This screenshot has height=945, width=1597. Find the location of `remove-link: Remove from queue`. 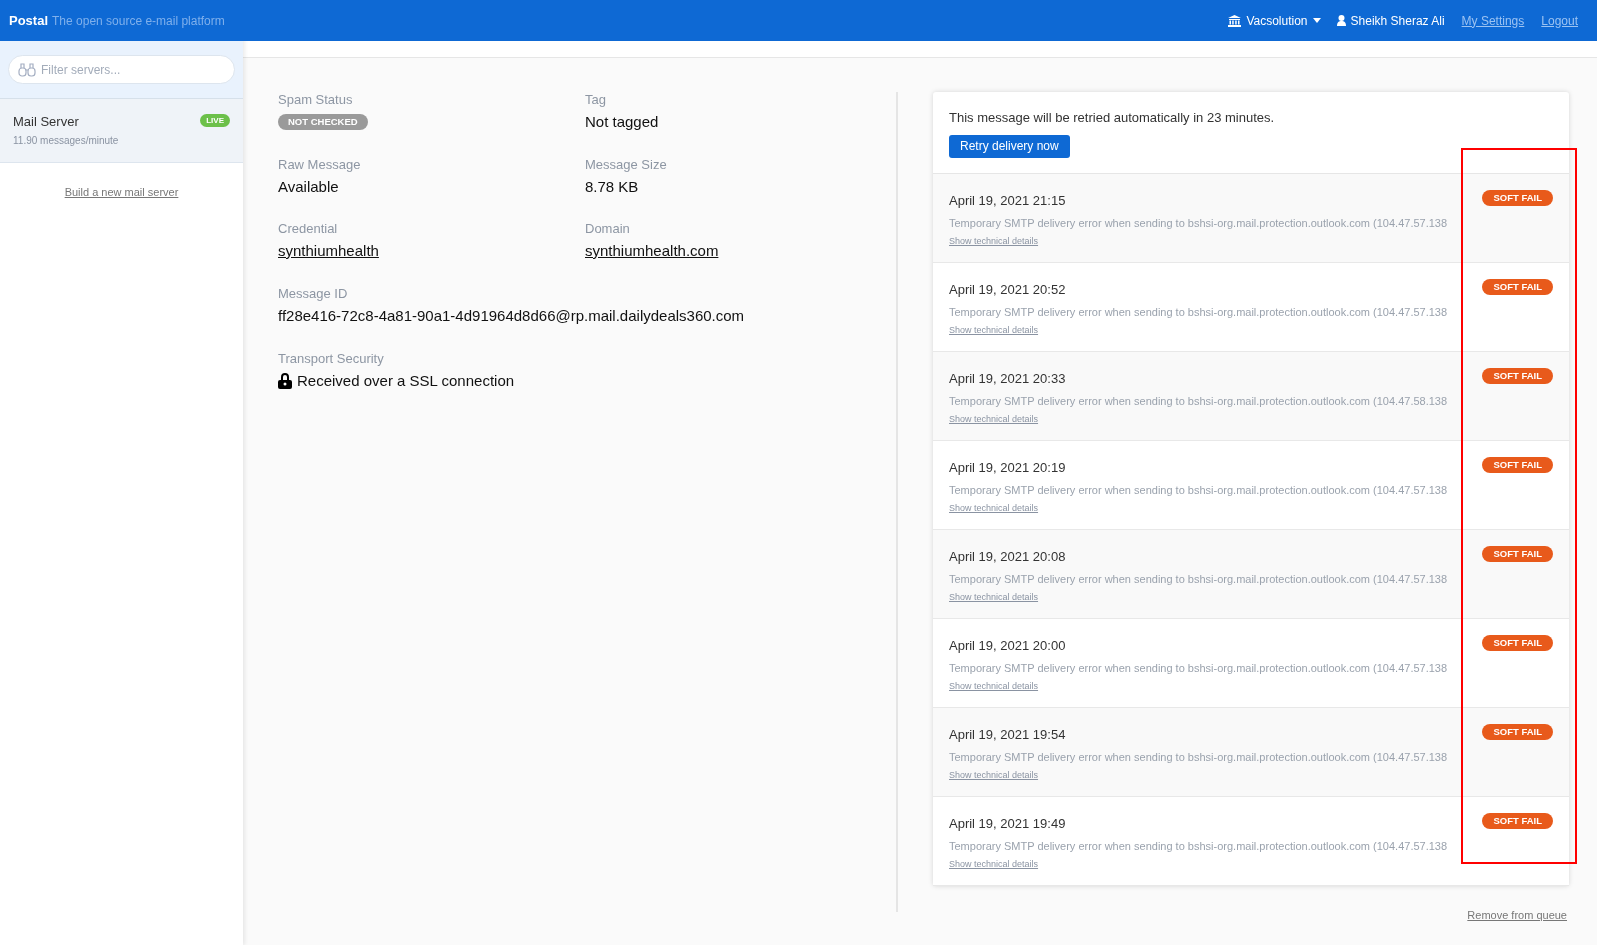

remove-link: Remove from queue is located at coordinates (1517, 914).